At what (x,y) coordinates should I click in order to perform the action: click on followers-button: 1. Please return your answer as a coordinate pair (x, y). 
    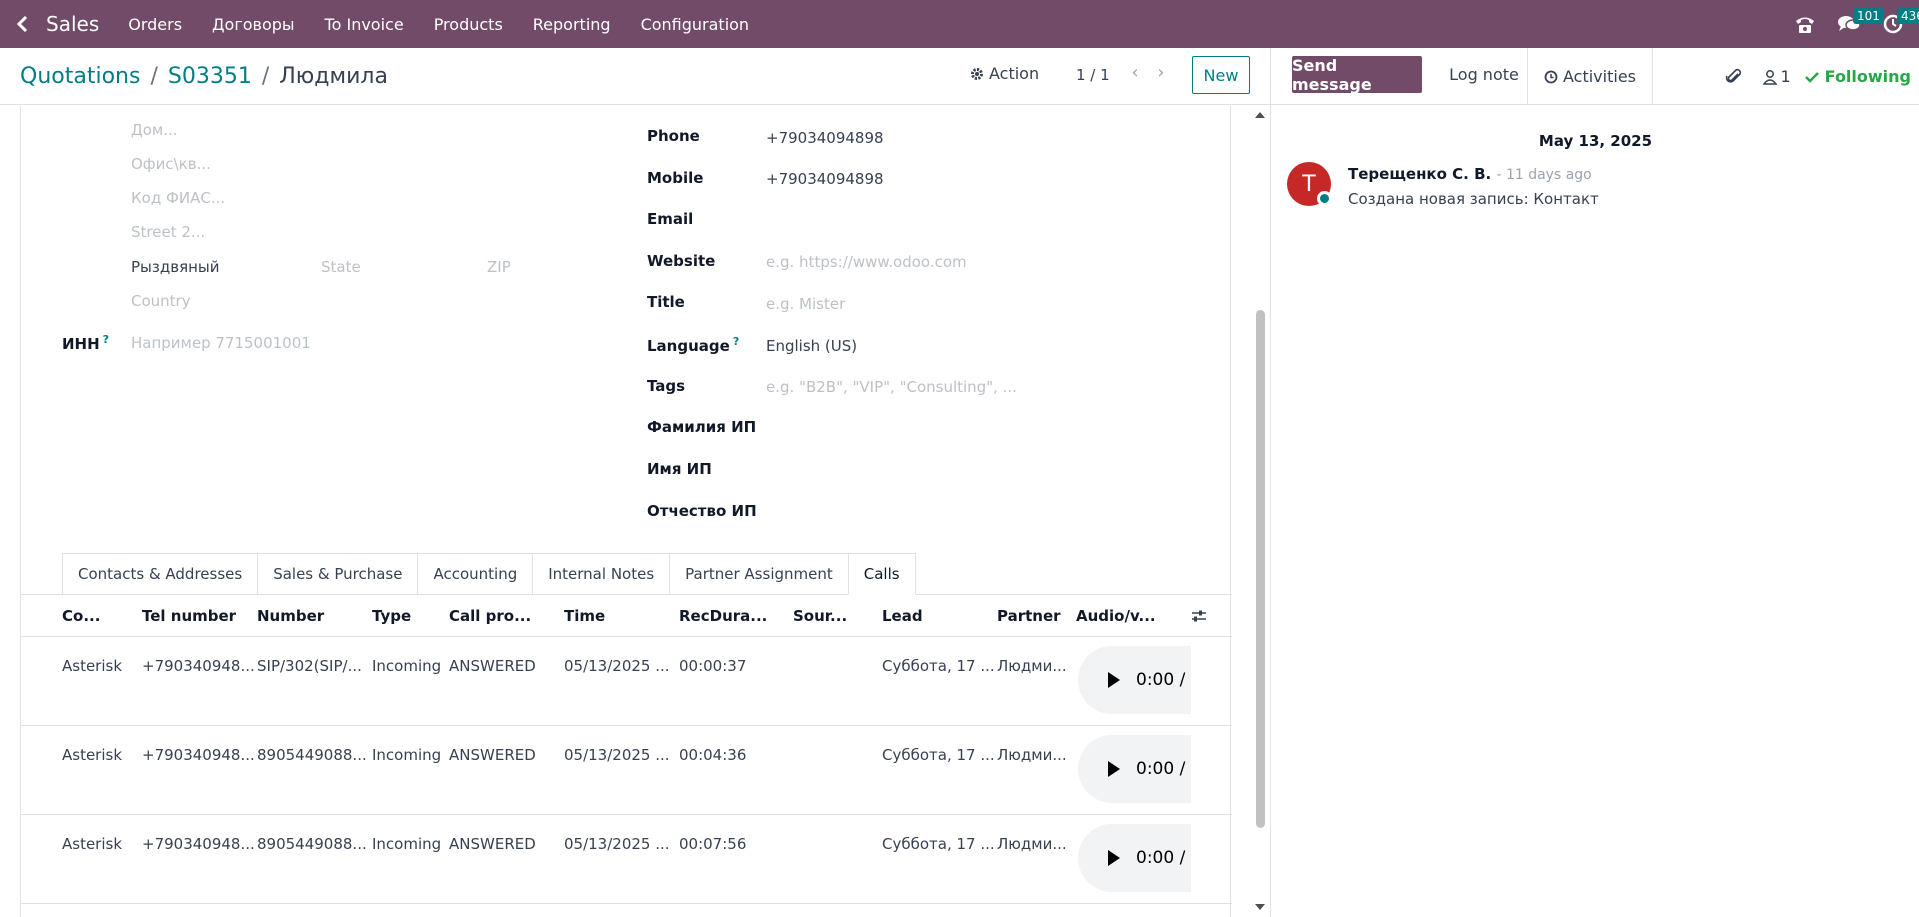
    Looking at the image, I should click on (1777, 76).